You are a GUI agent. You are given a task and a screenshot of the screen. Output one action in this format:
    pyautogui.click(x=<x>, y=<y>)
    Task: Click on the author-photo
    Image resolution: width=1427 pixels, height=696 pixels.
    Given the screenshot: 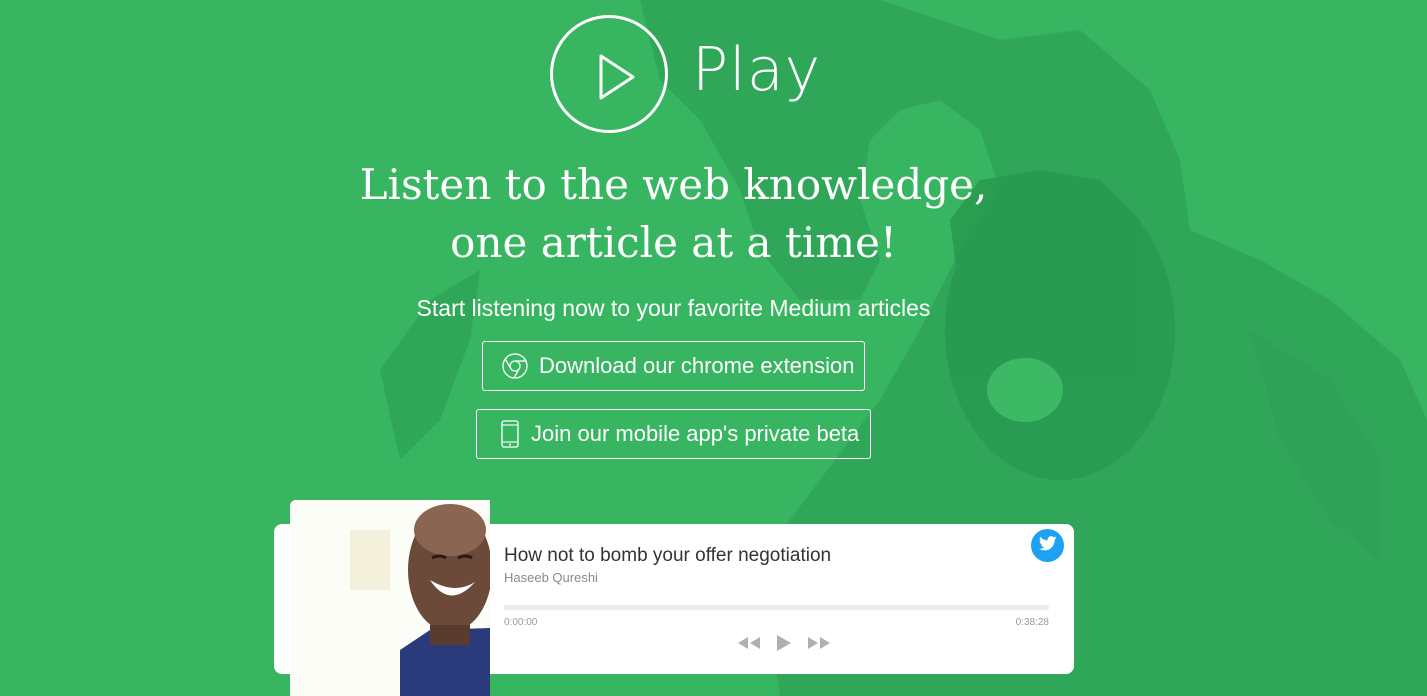 What is the action you would take?
    pyautogui.click(x=390, y=598)
    